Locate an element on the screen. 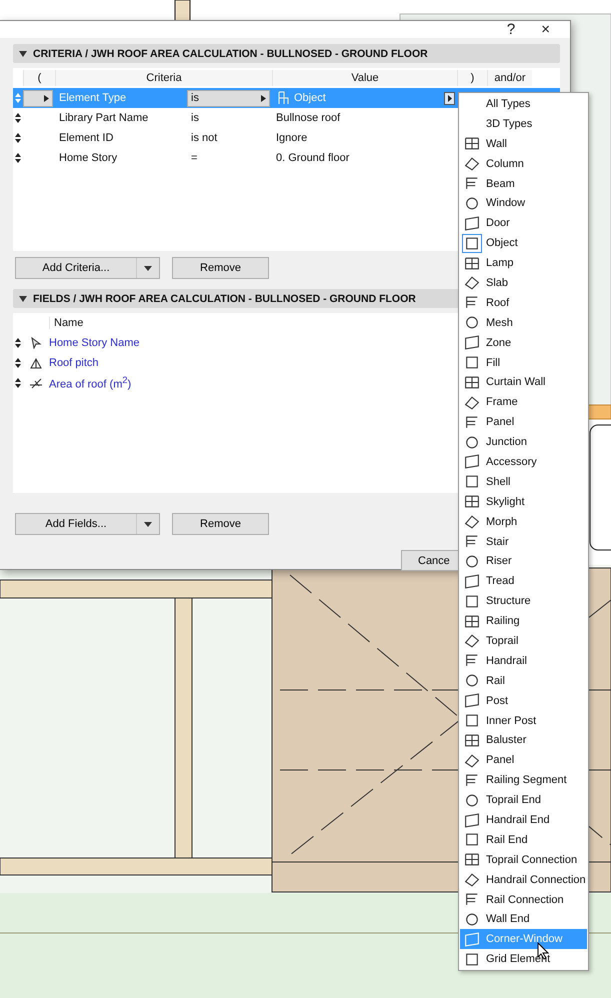 The image size is (611, 998). menu-item: Toprail End is located at coordinates (523, 800).